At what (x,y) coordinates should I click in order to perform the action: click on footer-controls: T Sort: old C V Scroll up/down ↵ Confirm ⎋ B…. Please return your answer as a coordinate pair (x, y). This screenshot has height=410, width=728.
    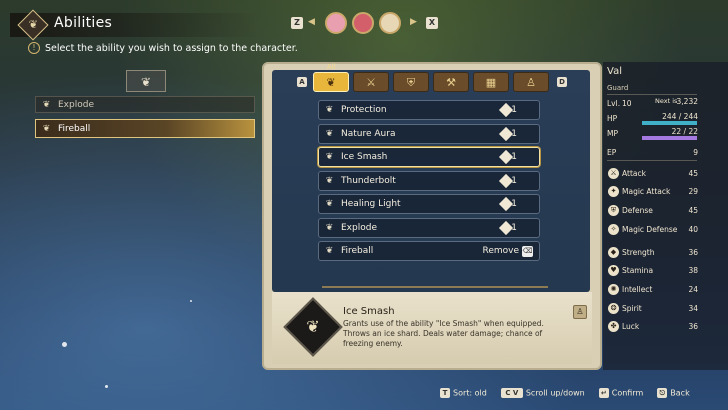
    Looking at the image, I should click on (565, 395).